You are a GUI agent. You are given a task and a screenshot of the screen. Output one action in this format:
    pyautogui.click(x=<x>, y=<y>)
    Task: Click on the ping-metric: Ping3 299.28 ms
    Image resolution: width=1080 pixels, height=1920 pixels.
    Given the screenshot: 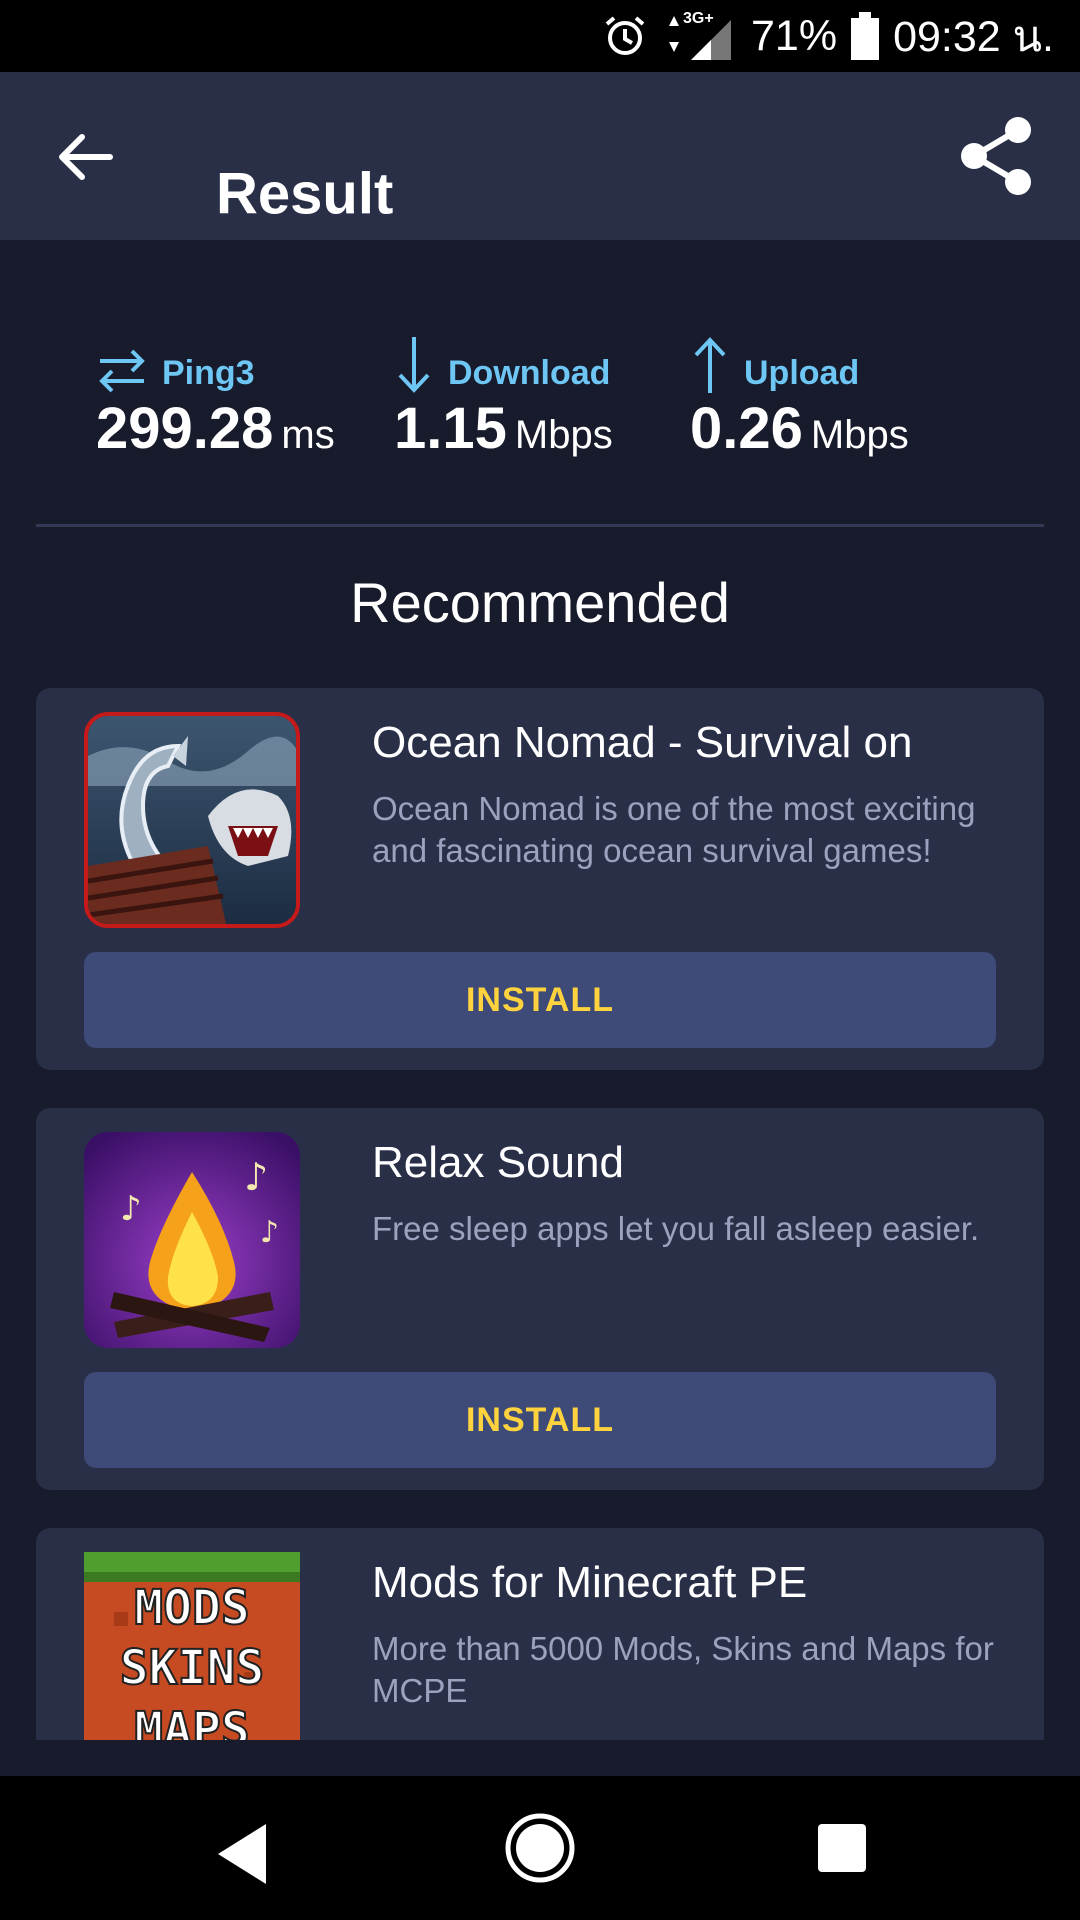 What is the action you would take?
    pyautogui.click(x=215, y=398)
    